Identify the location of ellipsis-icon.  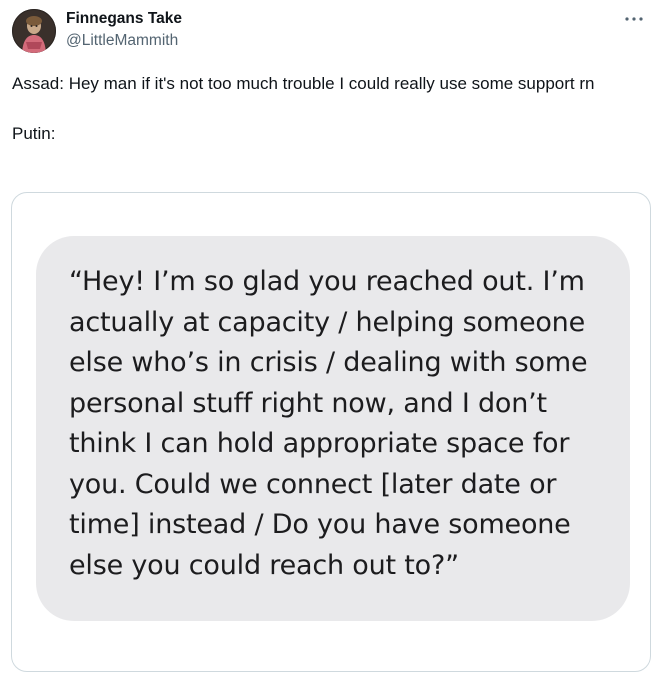
(634, 19).